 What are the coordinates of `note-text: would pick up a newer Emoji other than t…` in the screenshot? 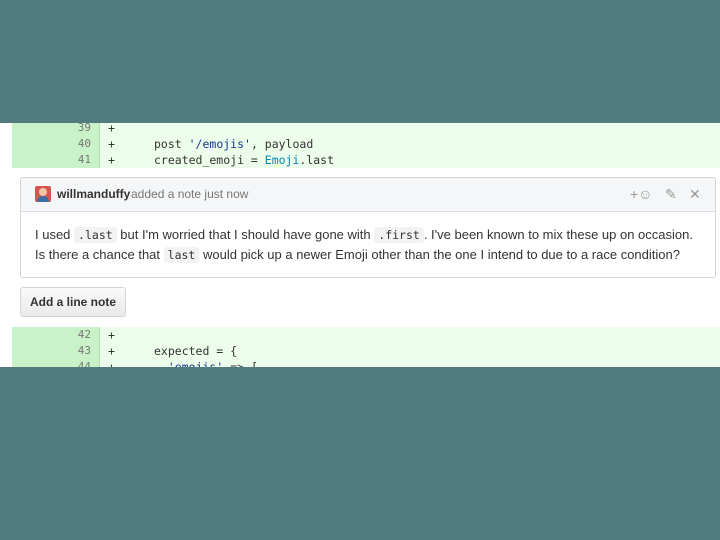 It's located at (441, 254).